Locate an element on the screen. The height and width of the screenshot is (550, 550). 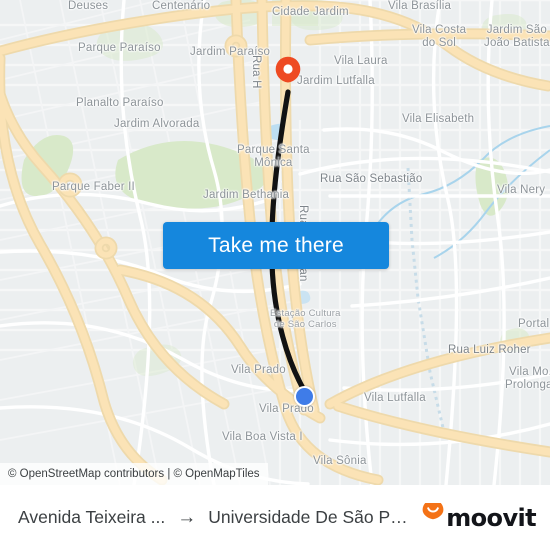
origin-marker-icon is located at coordinates (304, 396).